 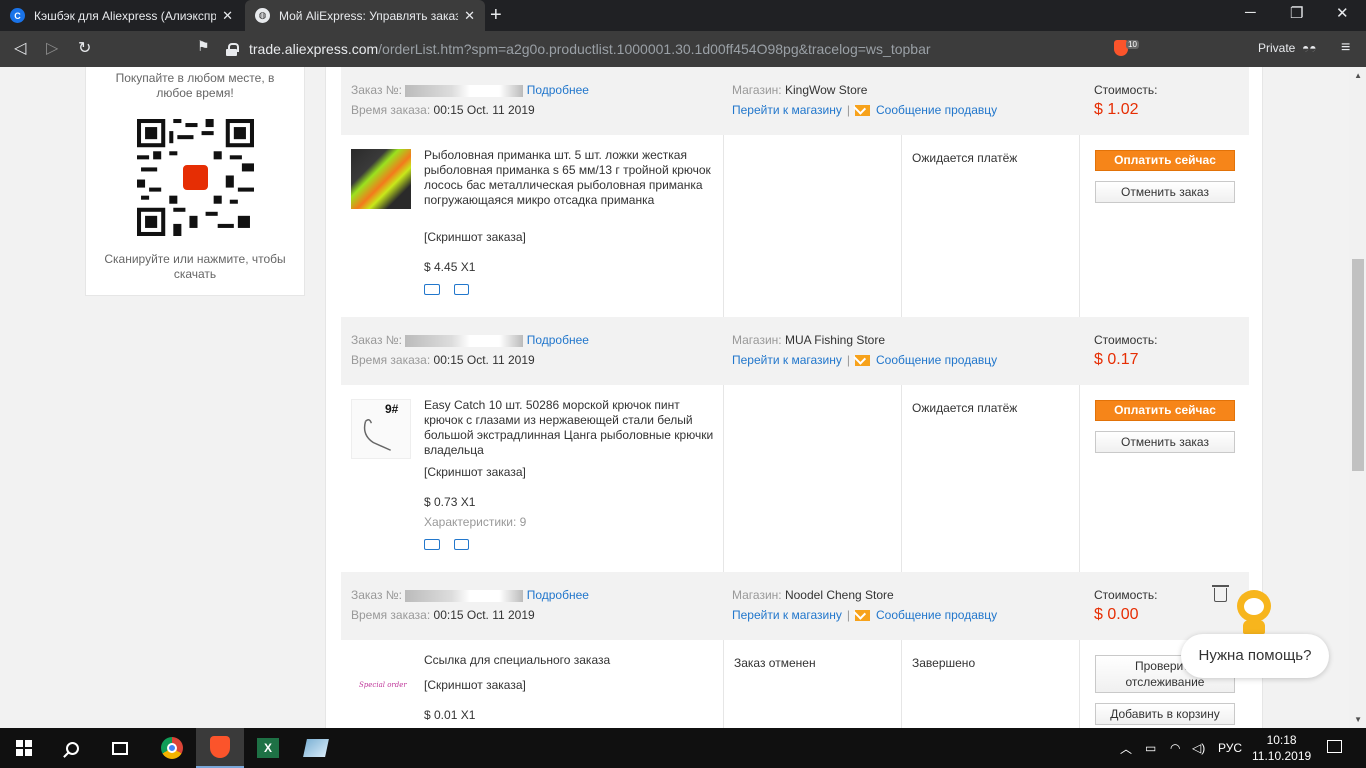 What do you see at coordinates (835, 340) in the screenshot?
I see `store-name: MUA Fishing Store` at bounding box center [835, 340].